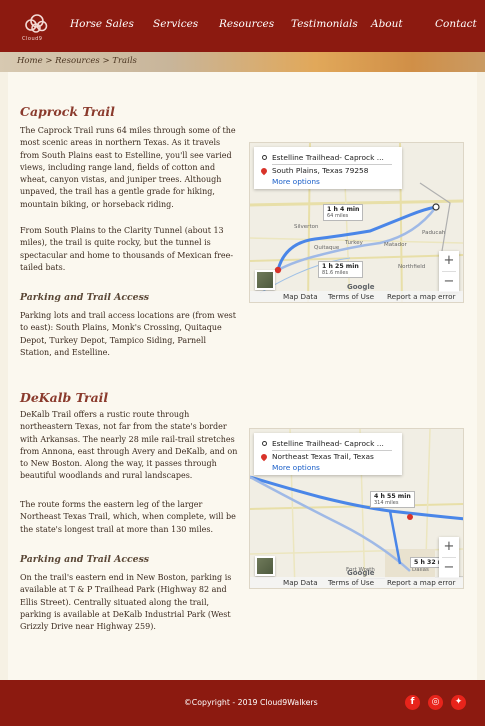  What do you see at coordinates (456, 24) in the screenshot?
I see `nav-contact: Contact` at bounding box center [456, 24].